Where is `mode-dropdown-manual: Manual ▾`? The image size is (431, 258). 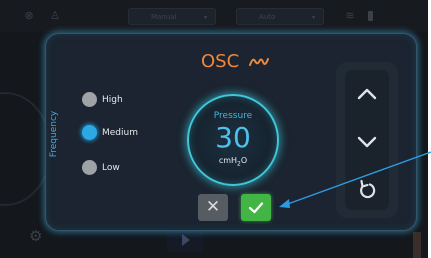
mode-dropdown-manual: Manual ▾ is located at coordinates (172, 16).